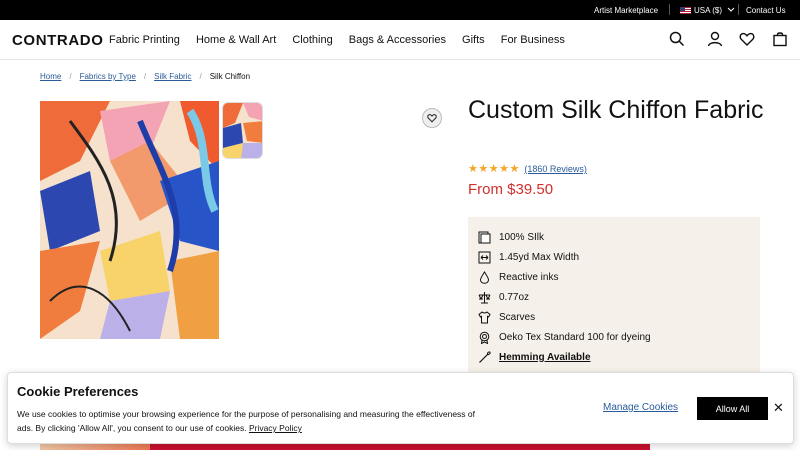 The image size is (800, 450). Describe the element at coordinates (485, 356) in the screenshot. I see `needle-icon` at that location.